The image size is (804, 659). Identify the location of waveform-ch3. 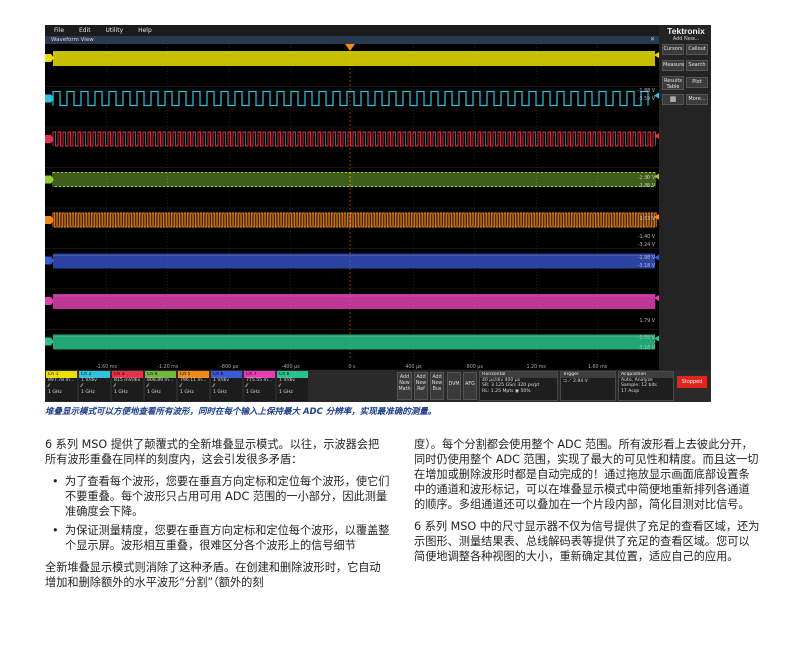
(354, 139).